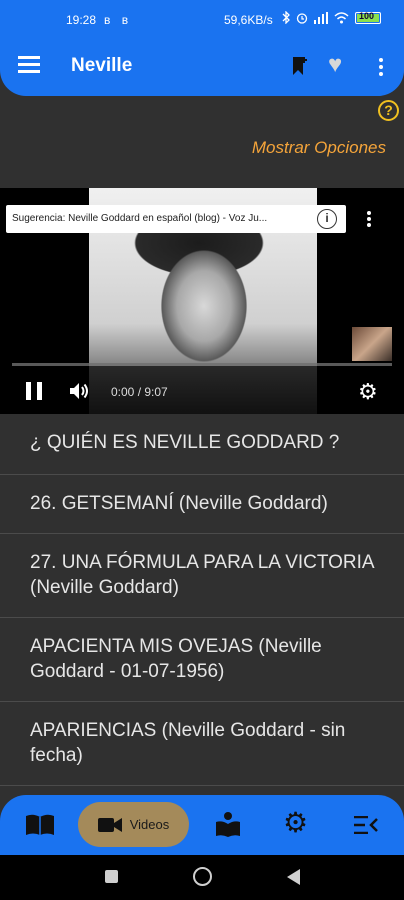  Describe the element at coordinates (335, 65) in the screenshot. I see `heart-icon: ♥` at that location.